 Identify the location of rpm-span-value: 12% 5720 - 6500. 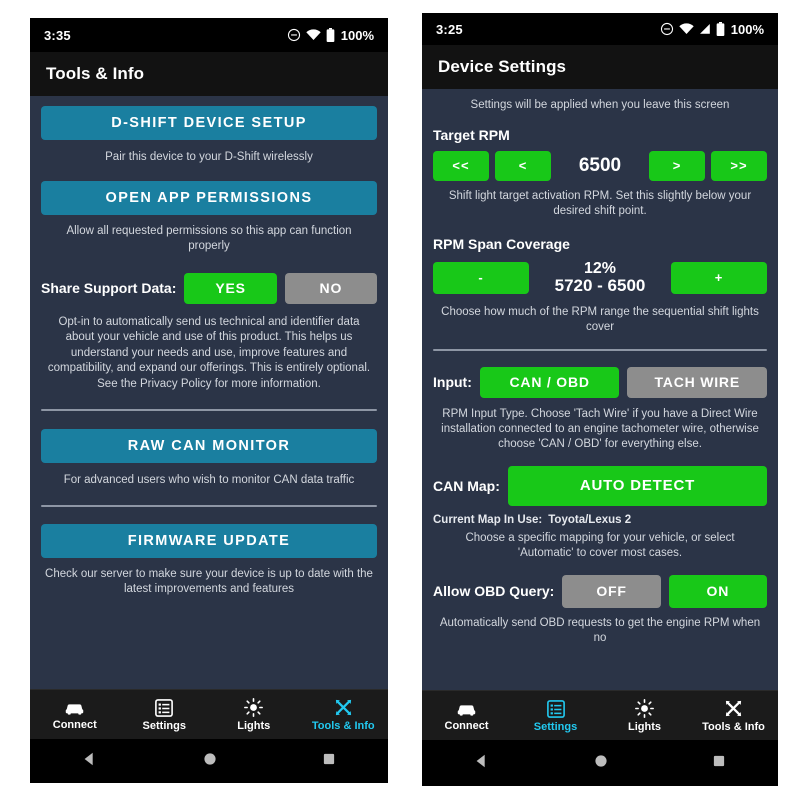
(600, 278).